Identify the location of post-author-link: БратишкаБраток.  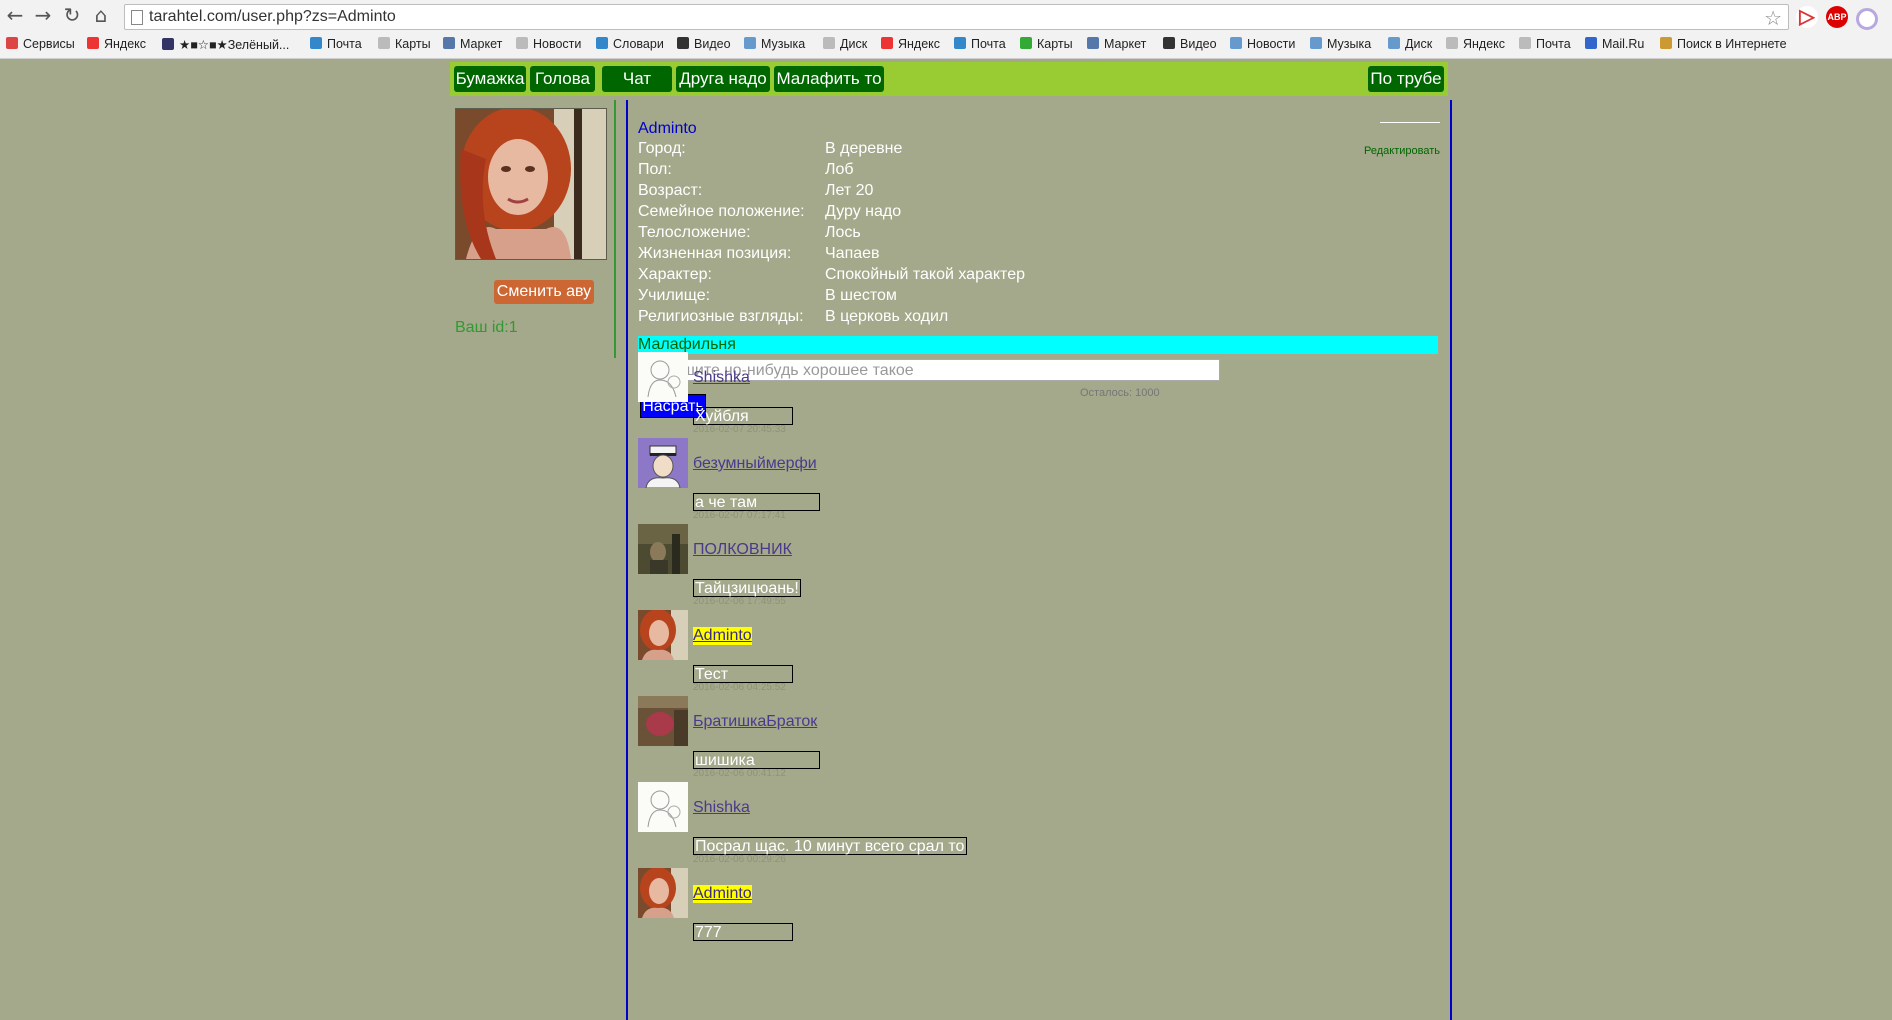
(755, 722).